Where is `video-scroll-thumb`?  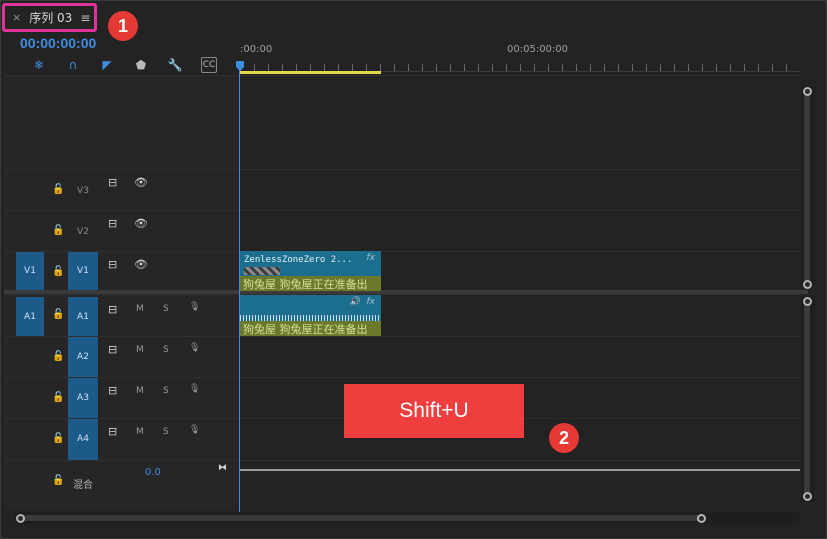
video-scroll-thumb is located at coordinates (807, 188).